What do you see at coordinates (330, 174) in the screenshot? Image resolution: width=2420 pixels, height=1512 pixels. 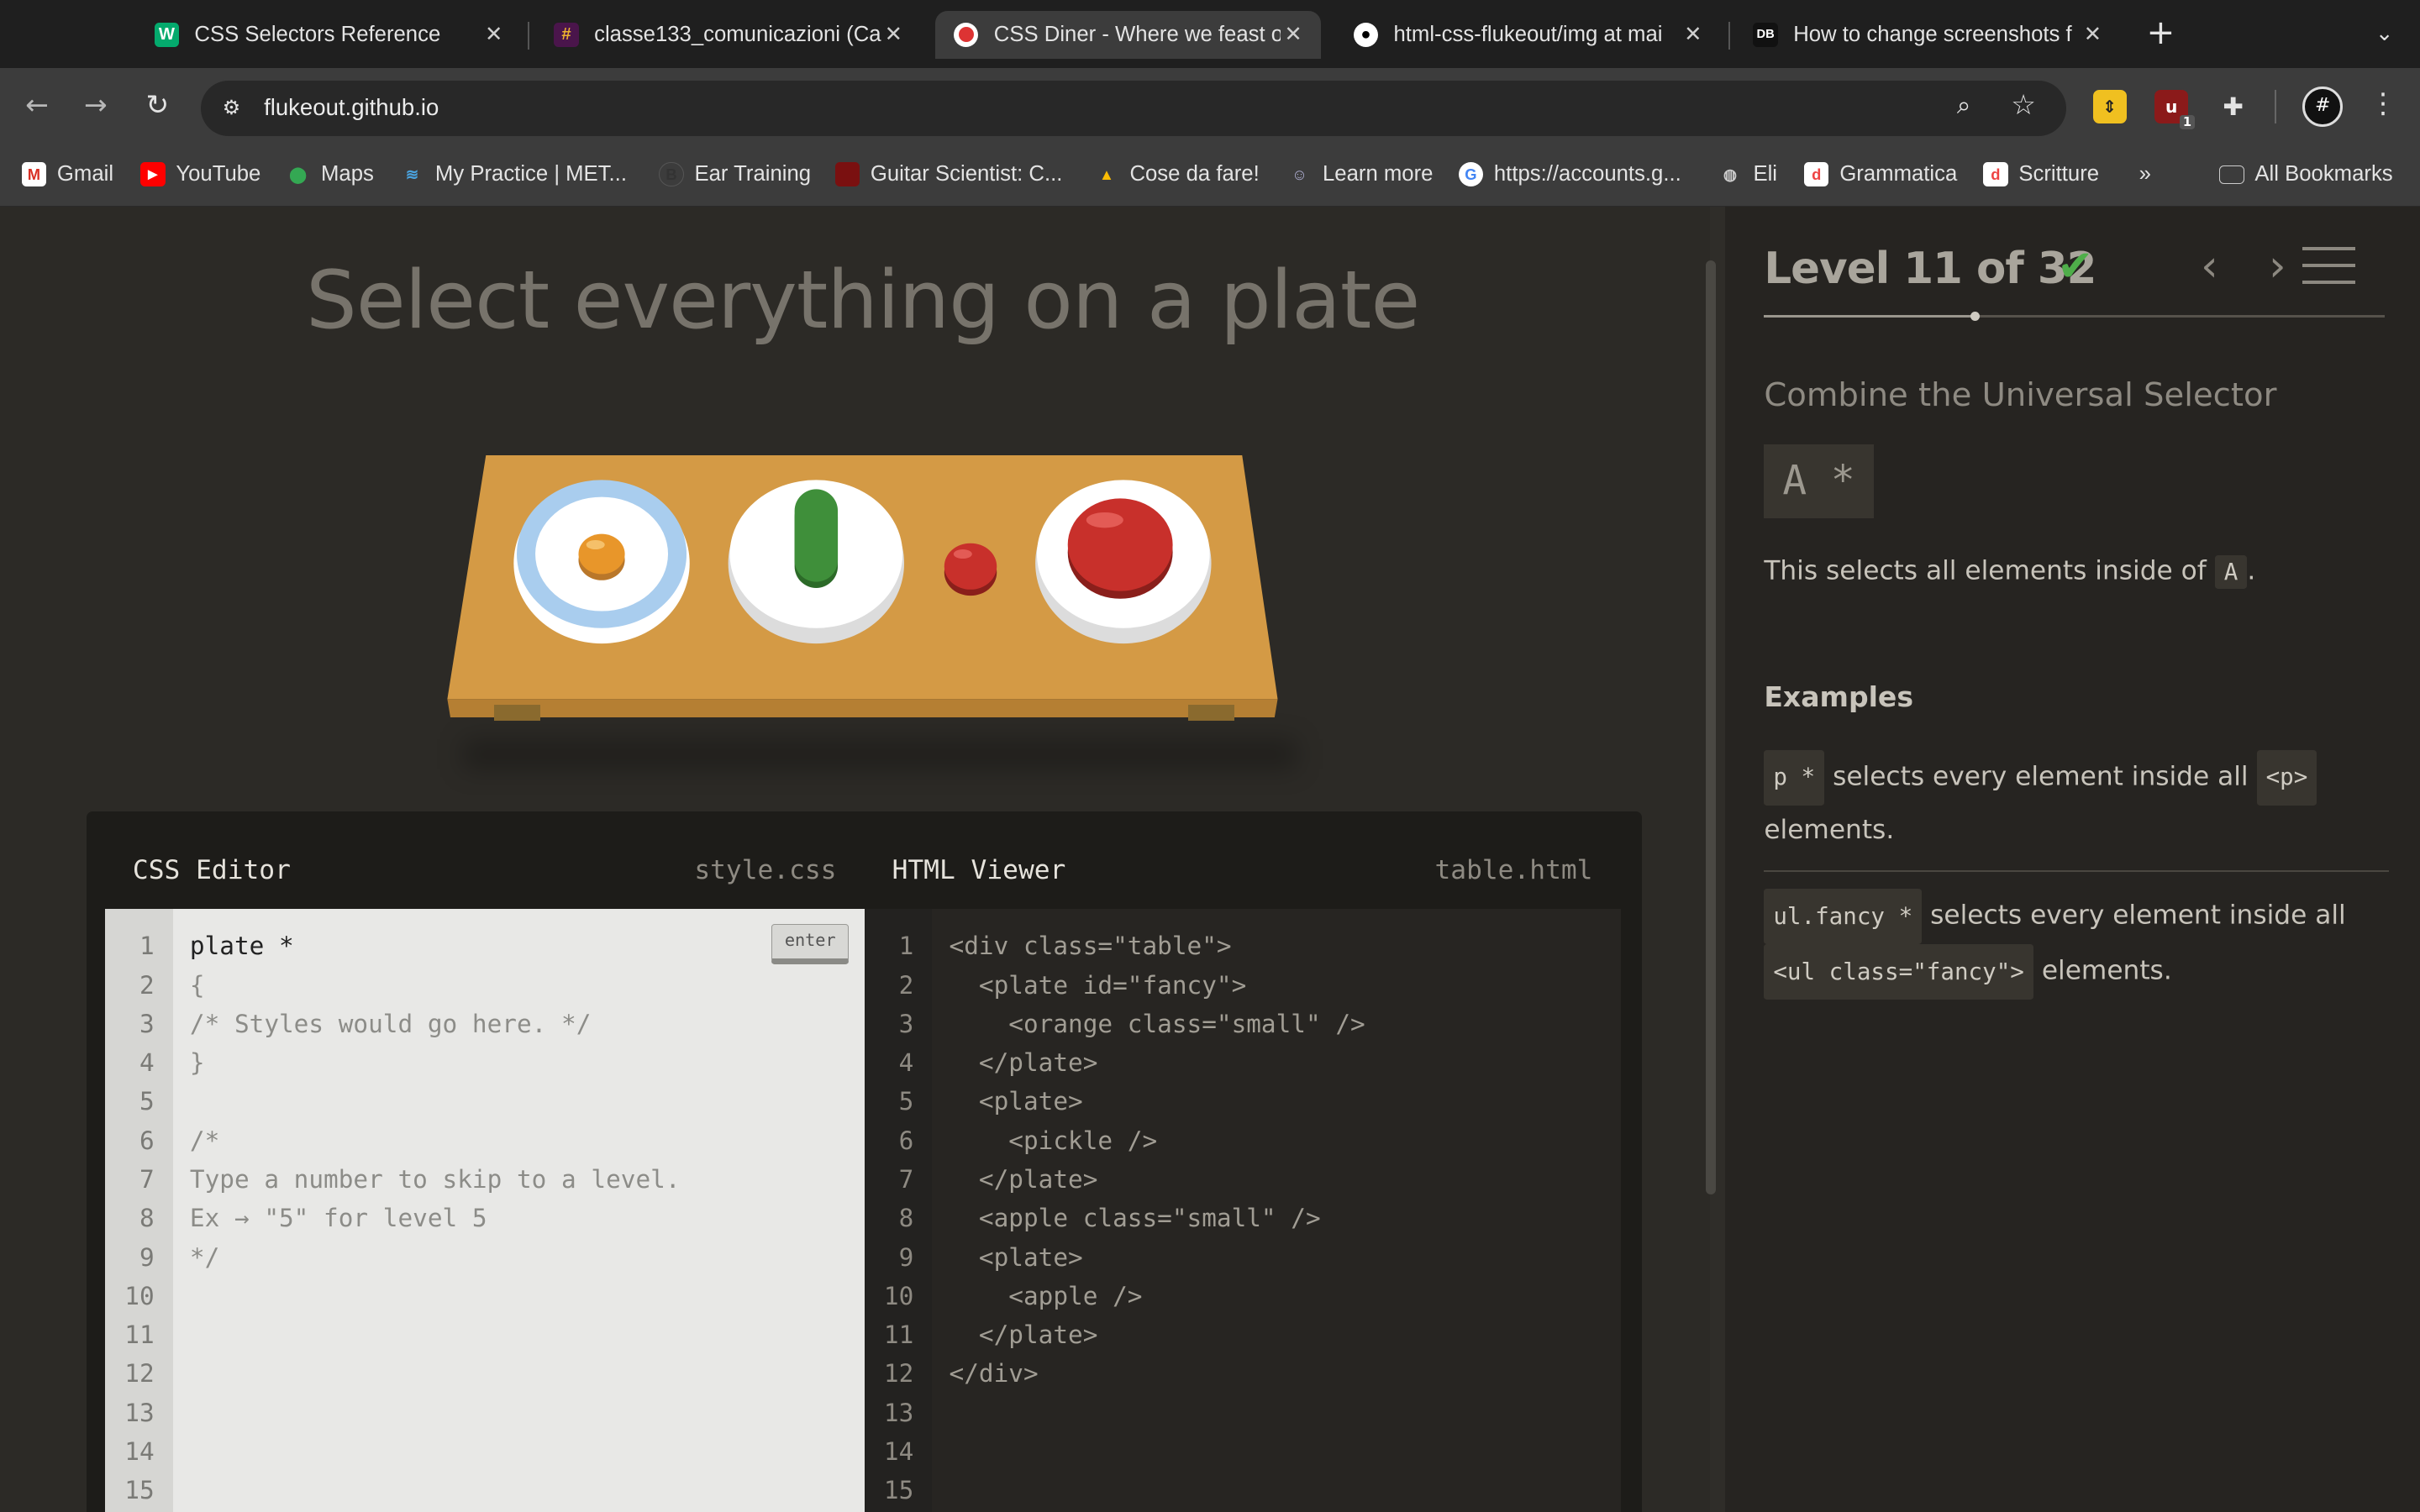 I see `bookmark-maps: ⬤ Maps` at bounding box center [330, 174].